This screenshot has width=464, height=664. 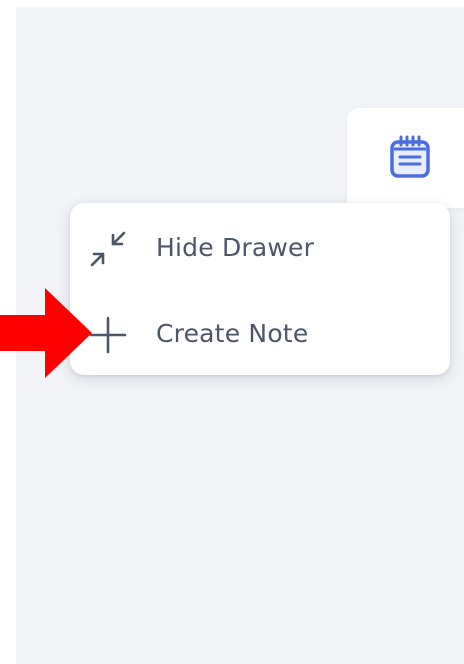 What do you see at coordinates (108, 249) in the screenshot?
I see `collapse-arrows-icon` at bounding box center [108, 249].